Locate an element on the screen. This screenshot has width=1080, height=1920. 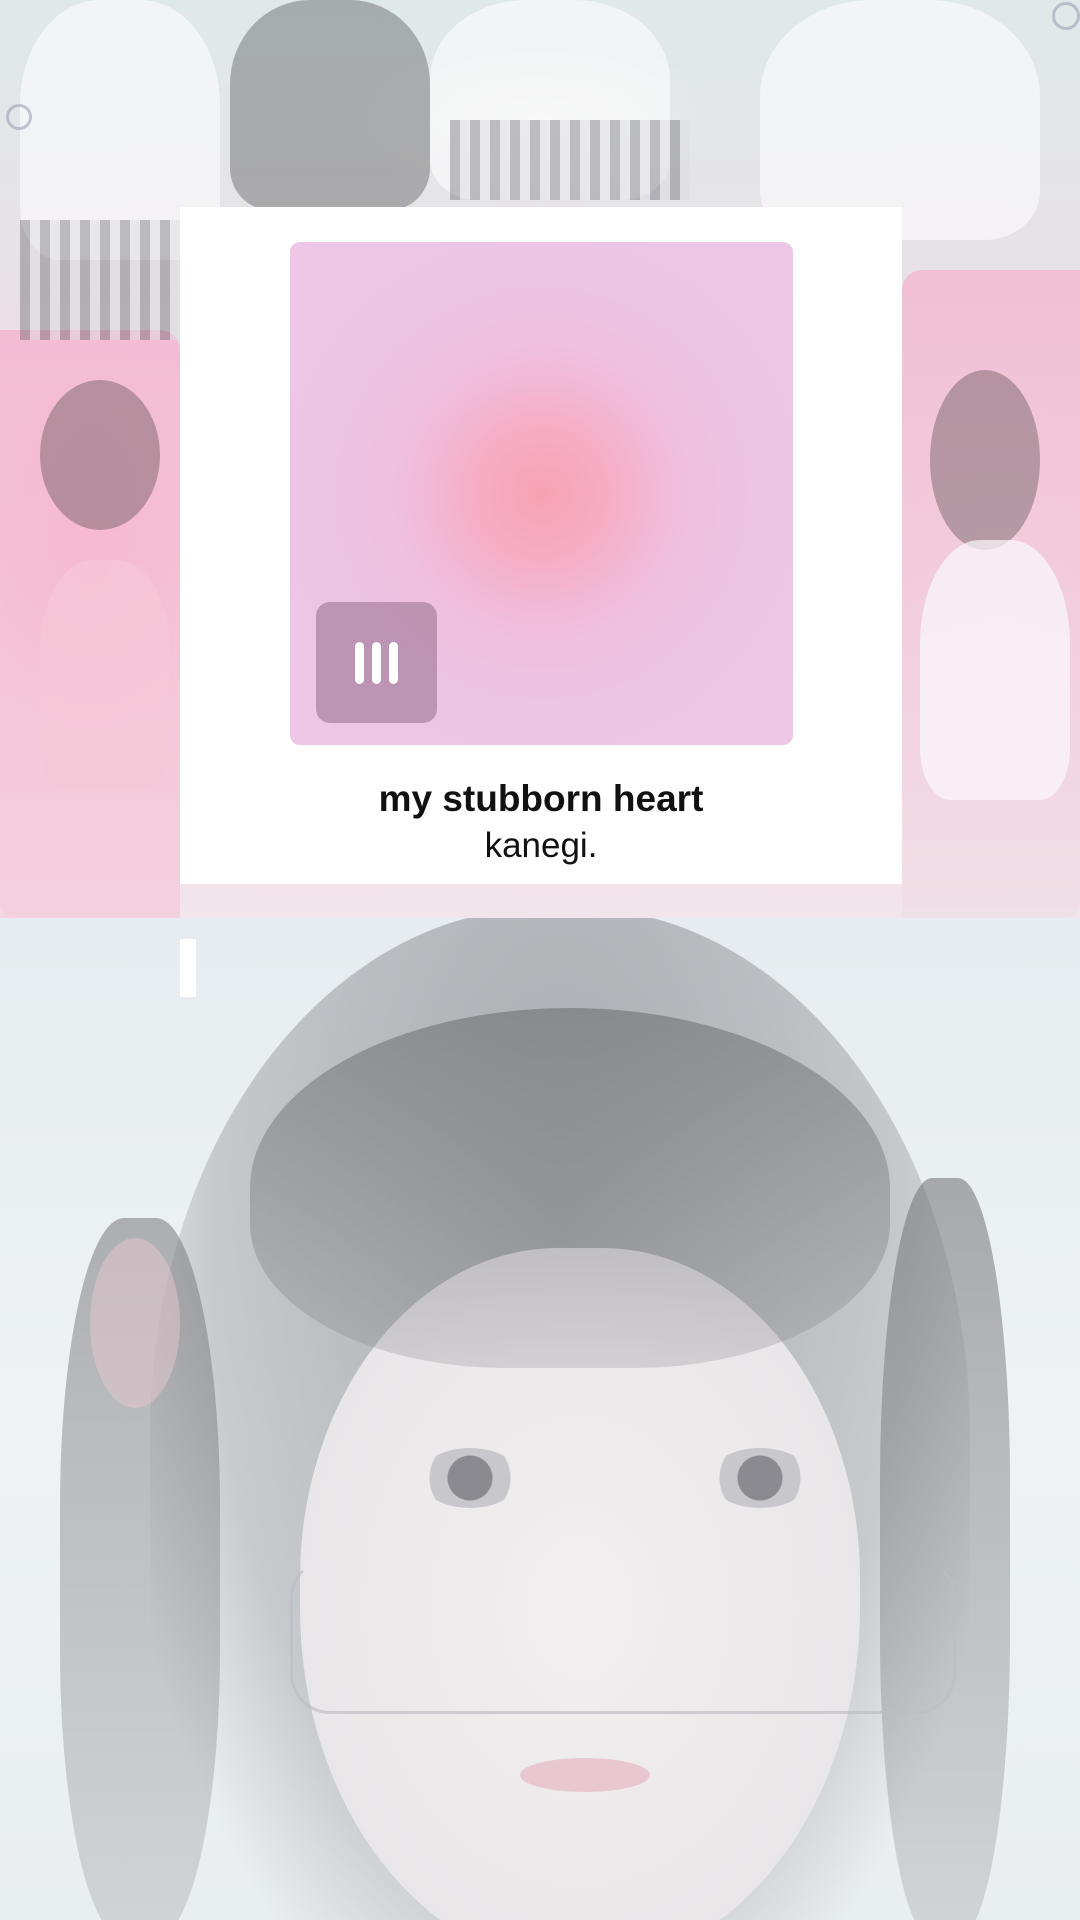
portrait-eye-left is located at coordinates (470, 1478).